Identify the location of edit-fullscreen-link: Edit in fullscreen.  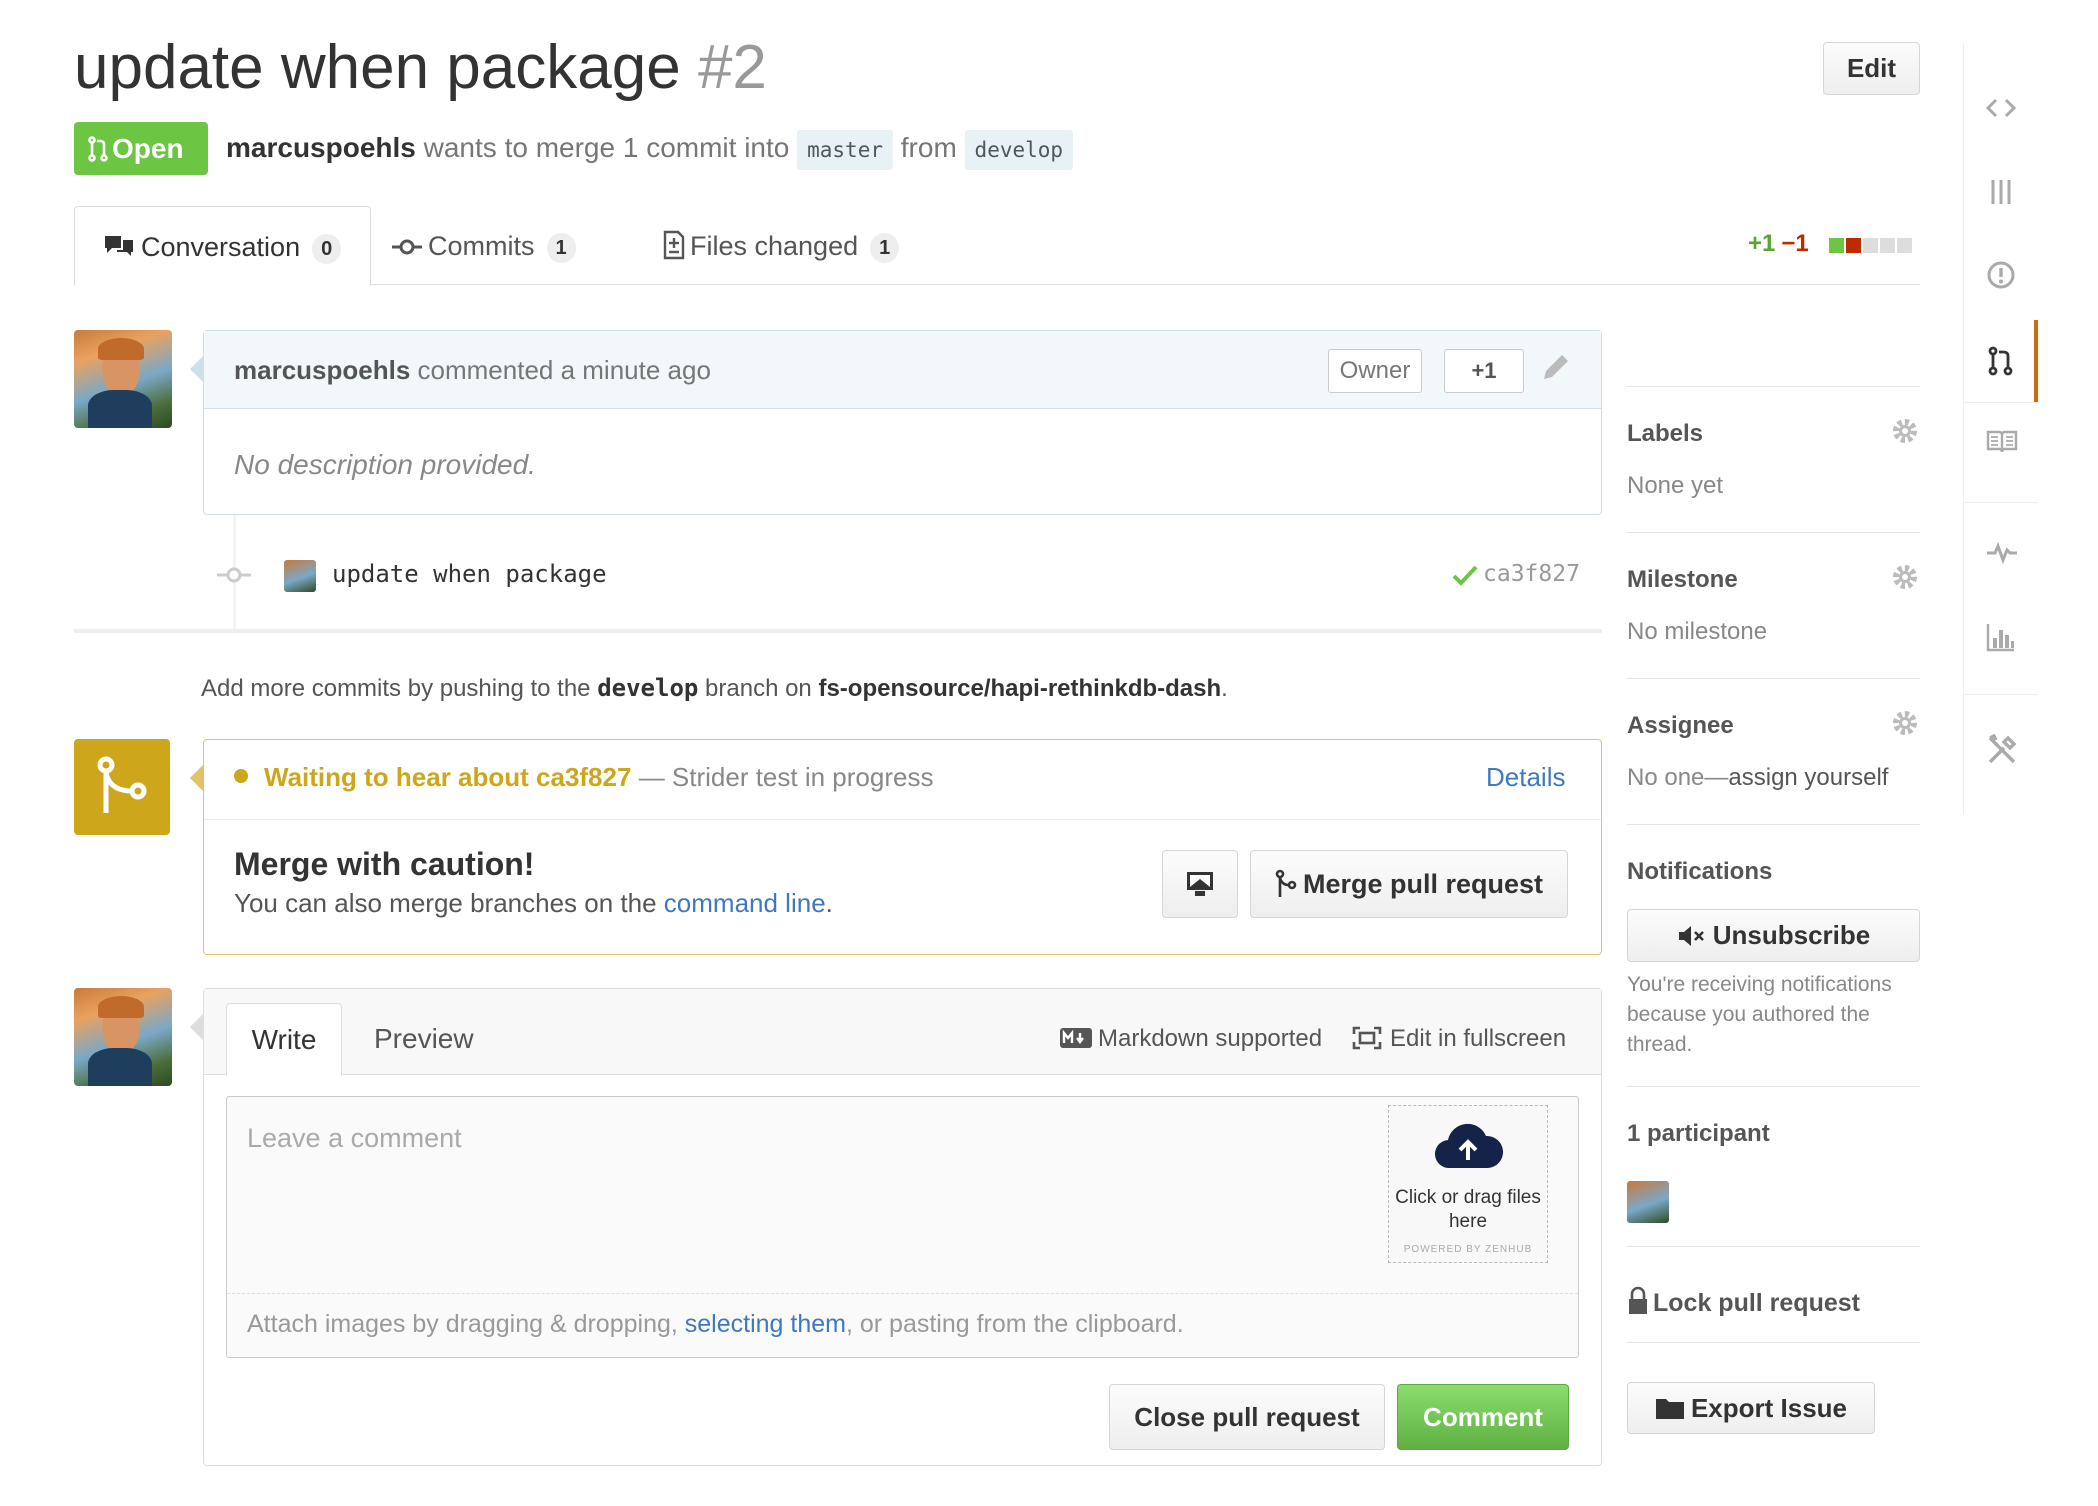
(1459, 1039).